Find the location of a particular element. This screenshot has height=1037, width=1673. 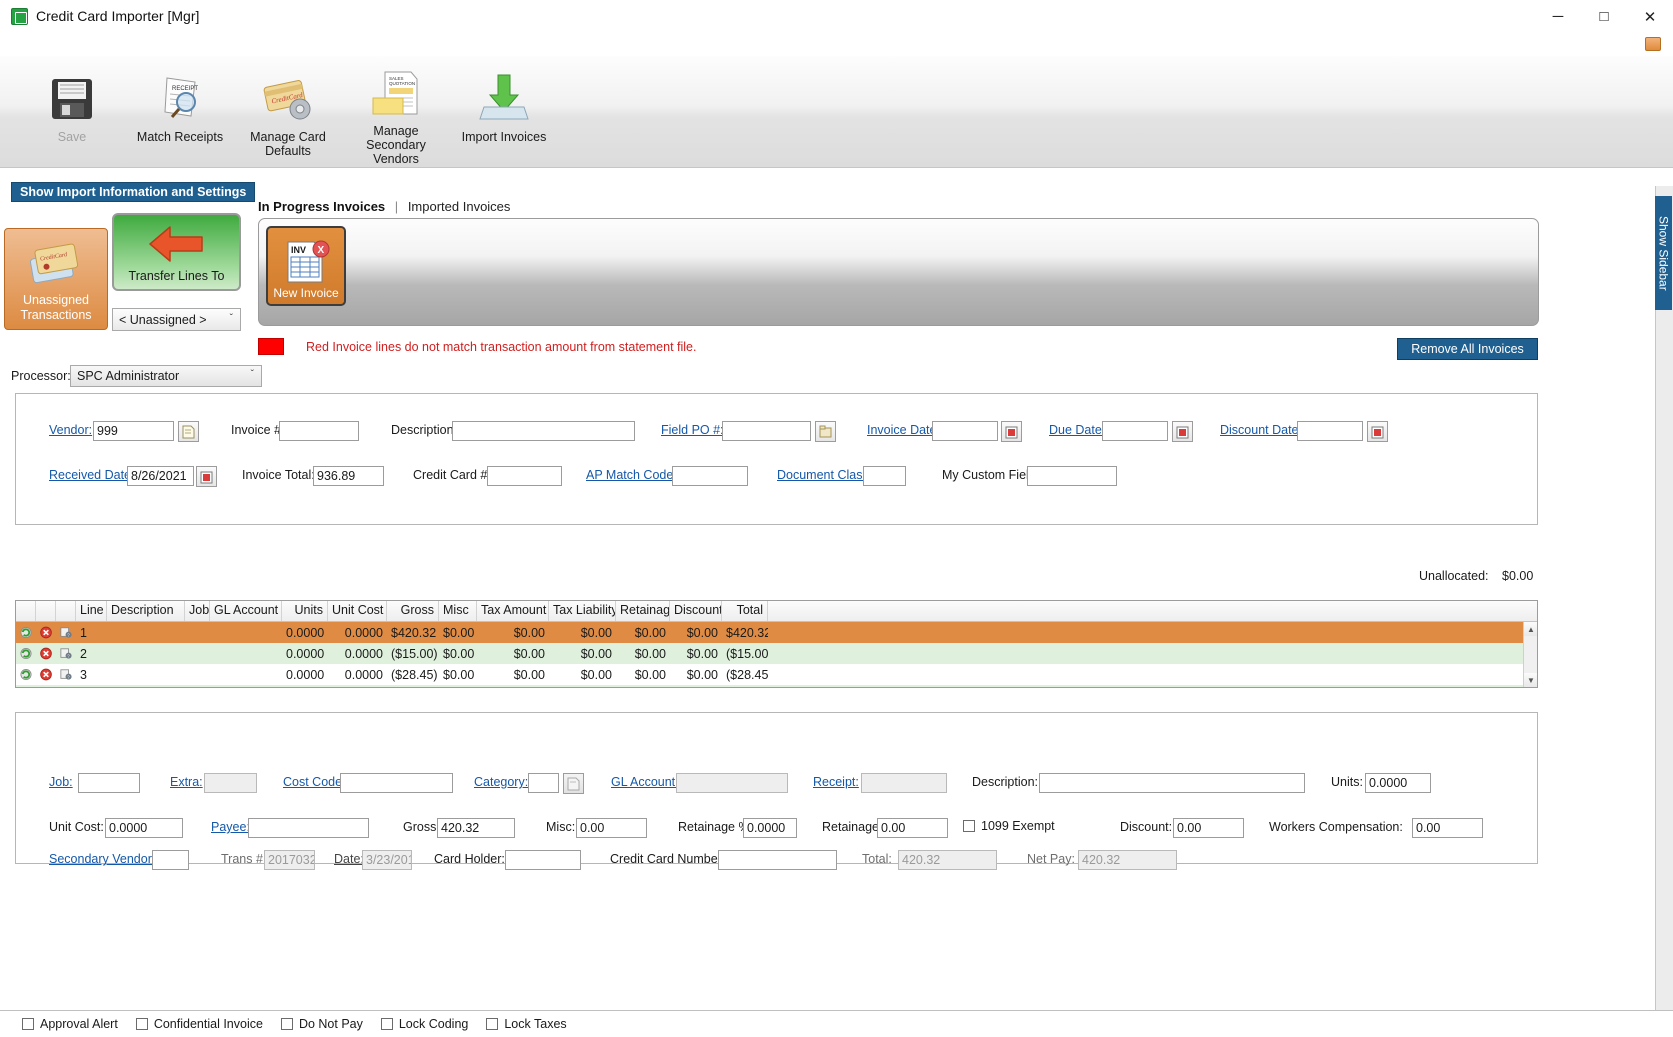

received-date-label: Received Date: is located at coordinates (91, 475).